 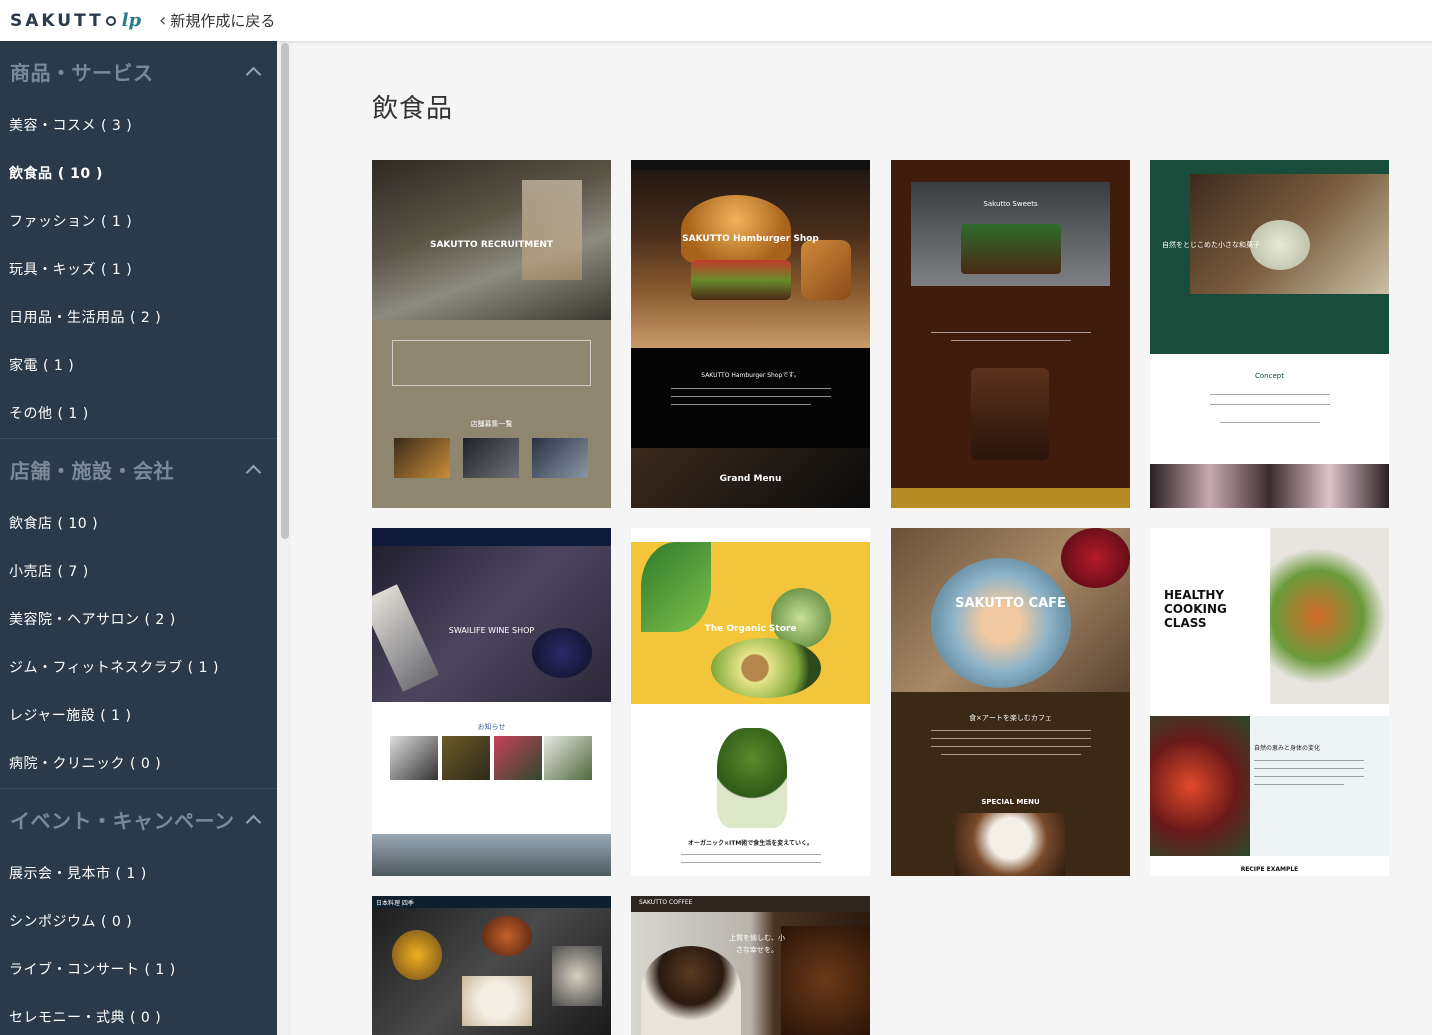 I want to click on coffee-beans-image, so click(x=825, y=980).